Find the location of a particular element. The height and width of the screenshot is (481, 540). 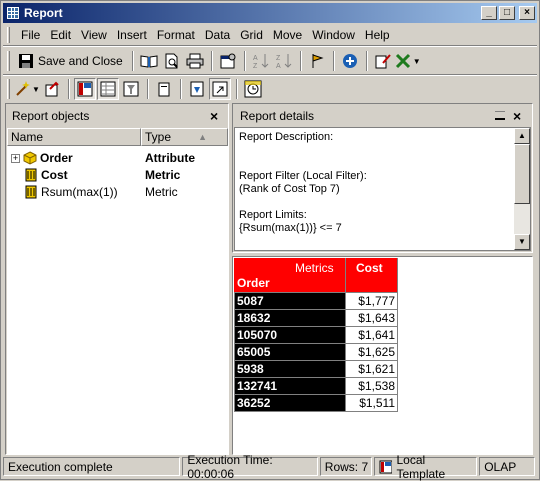

add-button is located at coordinates (350, 61).